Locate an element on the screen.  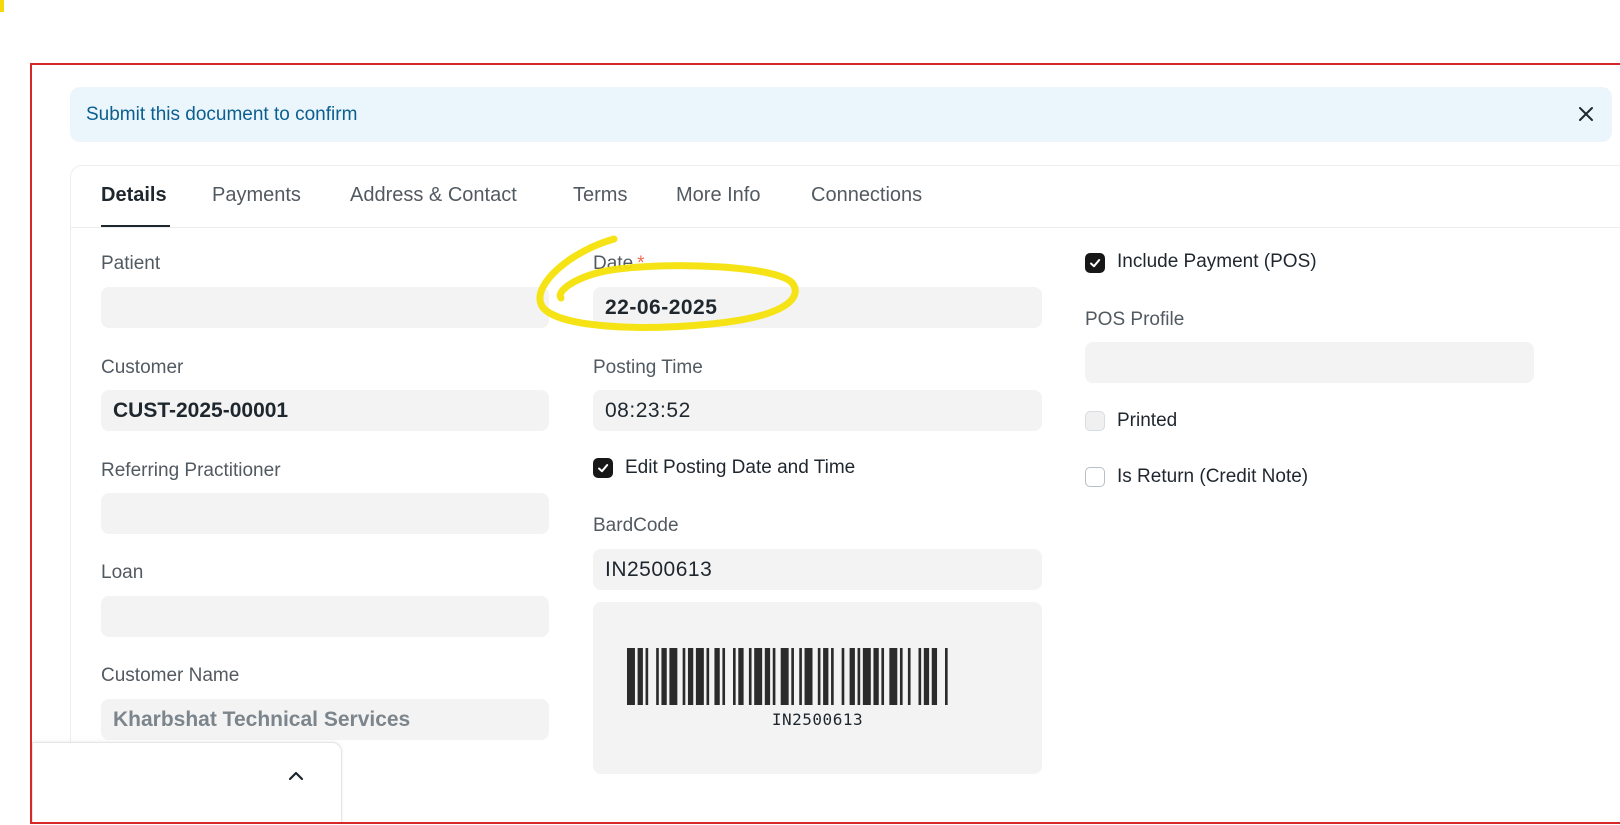
barcode-field: IN2500613 is located at coordinates (817, 569).